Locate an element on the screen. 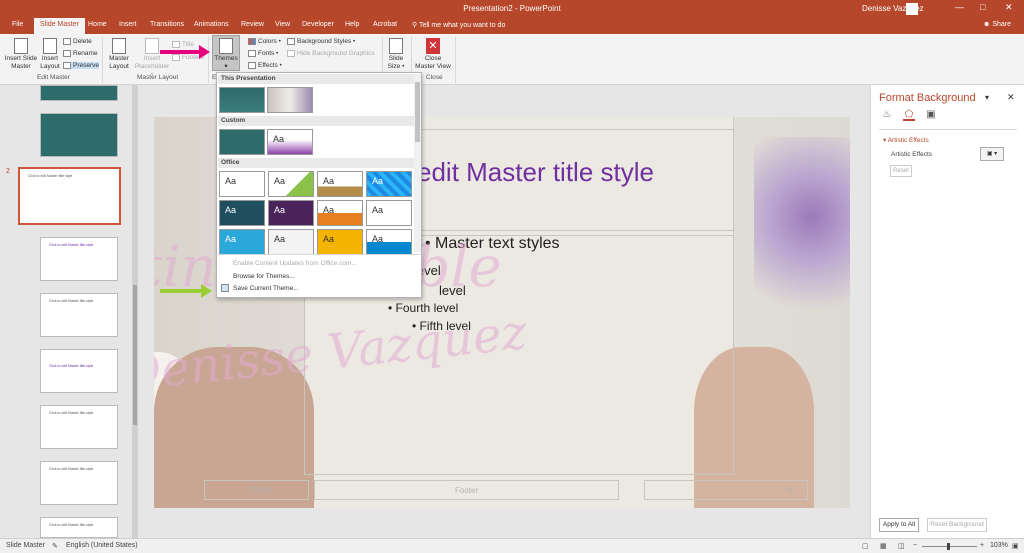 This screenshot has width=1024, height=553. tab-animations: Animations is located at coordinates (211, 24).